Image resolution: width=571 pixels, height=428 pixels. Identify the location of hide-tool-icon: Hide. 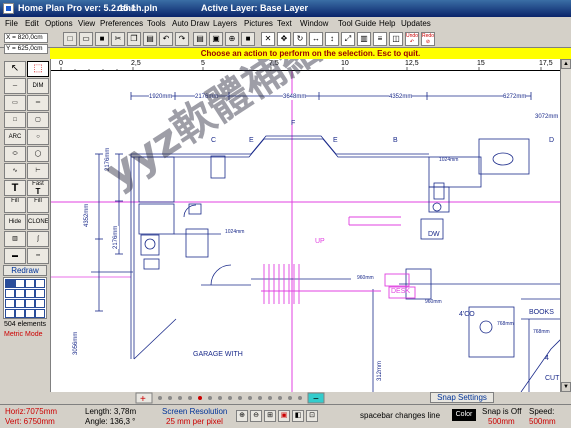
(15, 222).